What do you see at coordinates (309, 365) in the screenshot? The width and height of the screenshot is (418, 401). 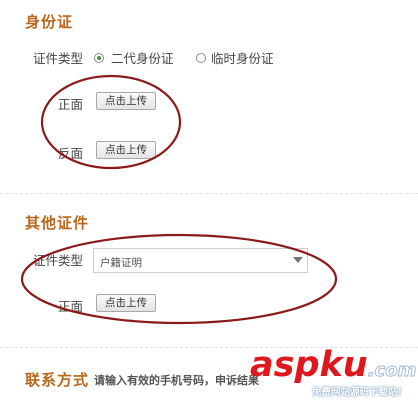 I see `watermark-brand: aspku` at bounding box center [309, 365].